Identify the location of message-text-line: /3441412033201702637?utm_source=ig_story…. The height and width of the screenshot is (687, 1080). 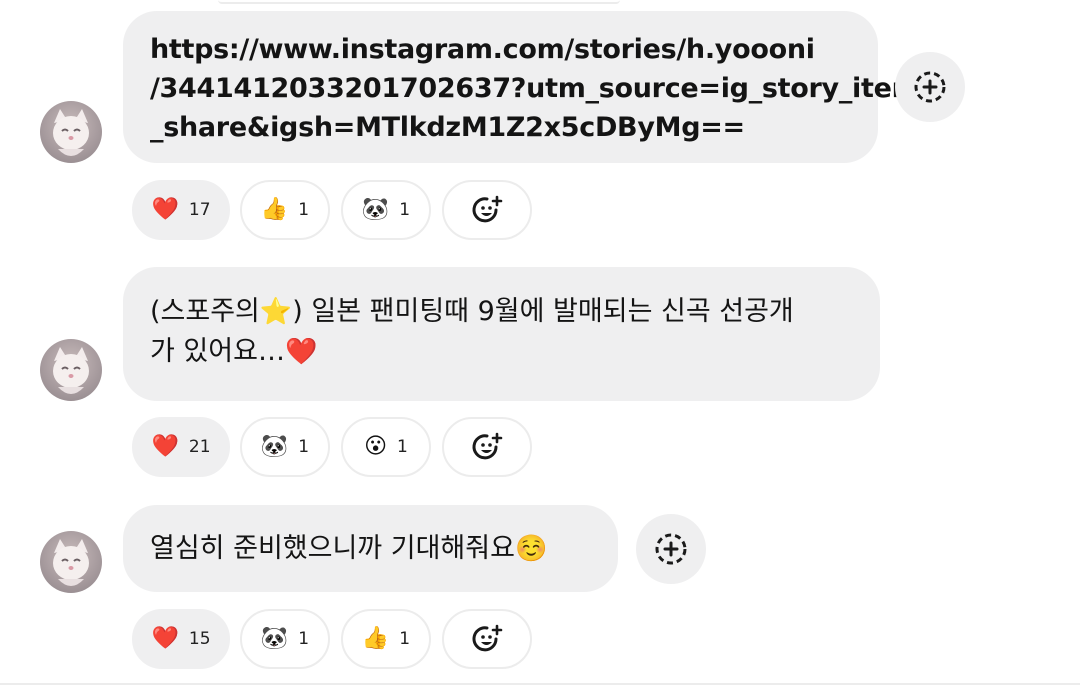
(535, 88).